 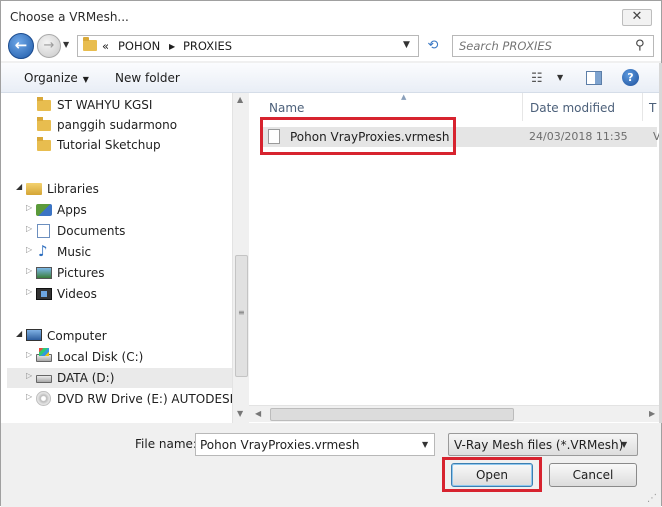 I want to click on refresh-icon: ⟲, so click(x=433, y=45).